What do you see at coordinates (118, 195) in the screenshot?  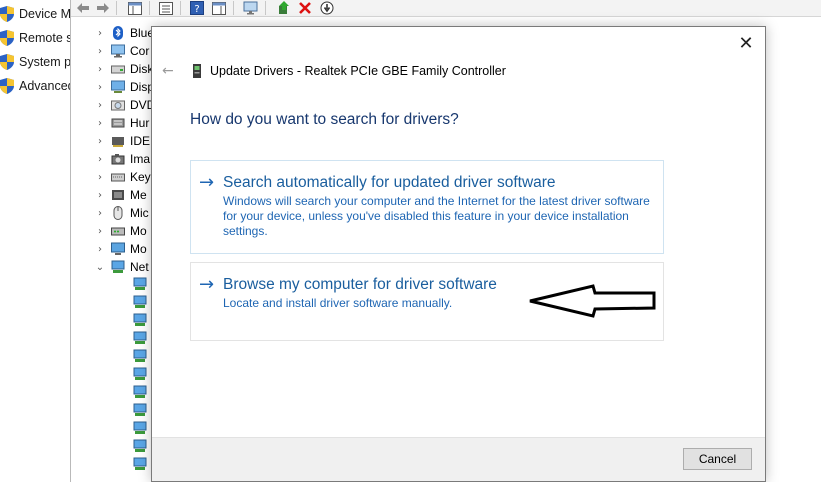 I see `memory-device-icon` at bounding box center [118, 195].